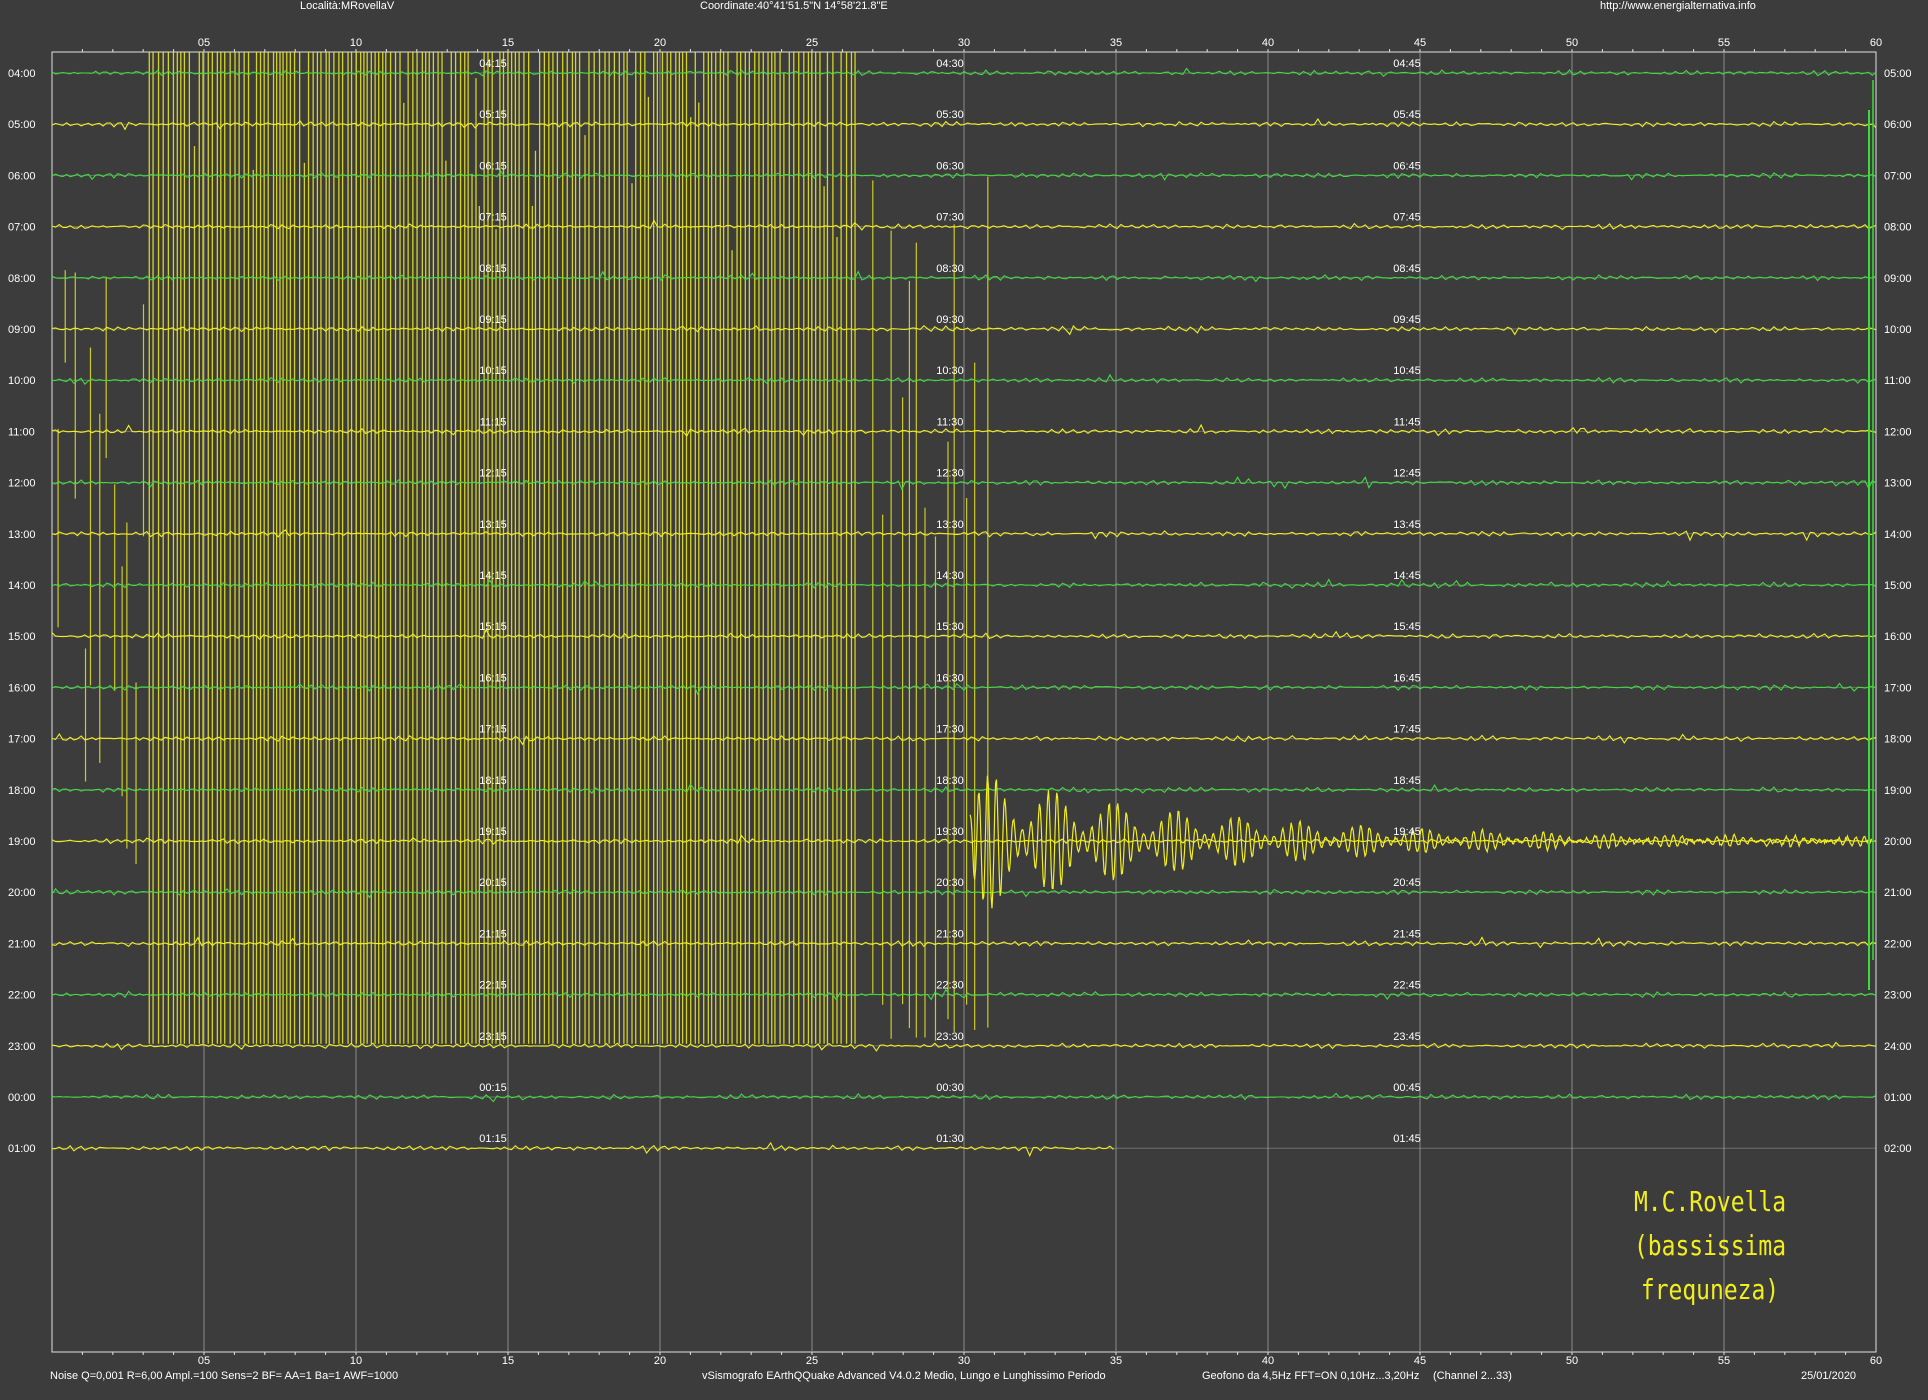 This screenshot has height=1400, width=1928. What do you see at coordinates (1898, 330) in the screenshot?
I see `row-label-right: 10:00` at bounding box center [1898, 330].